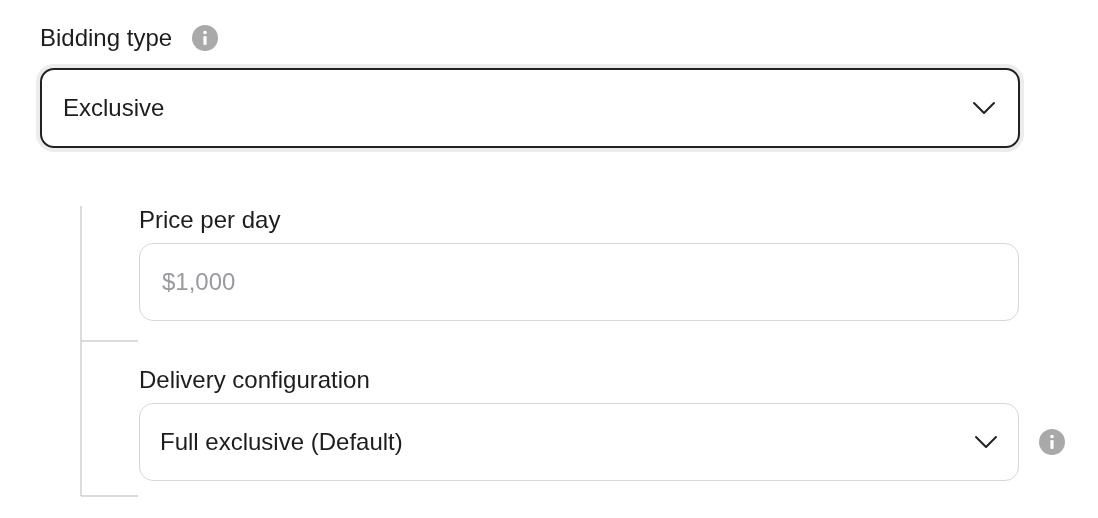  Describe the element at coordinates (579, 282) in the screenshot. I see `price-input: $1,000` at that location.